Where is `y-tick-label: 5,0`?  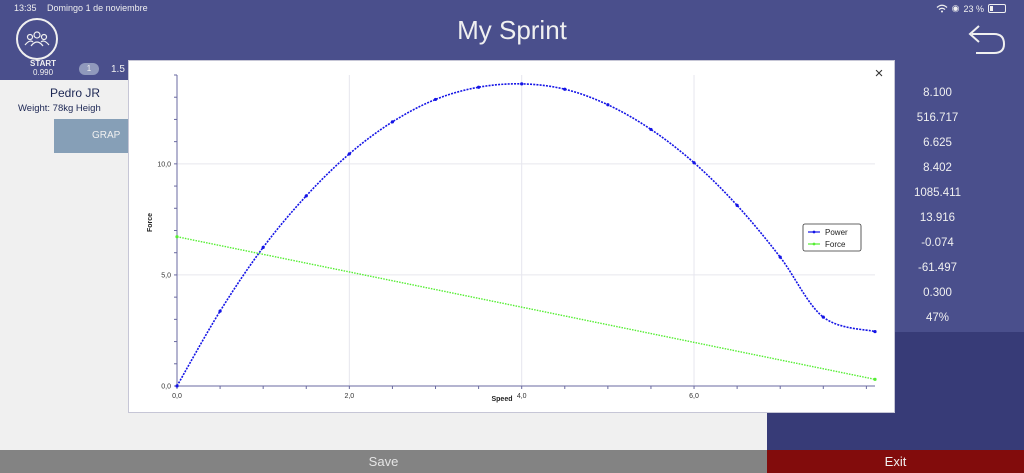 y-tick-label: 5,0 is located at coordinates (166, 275).